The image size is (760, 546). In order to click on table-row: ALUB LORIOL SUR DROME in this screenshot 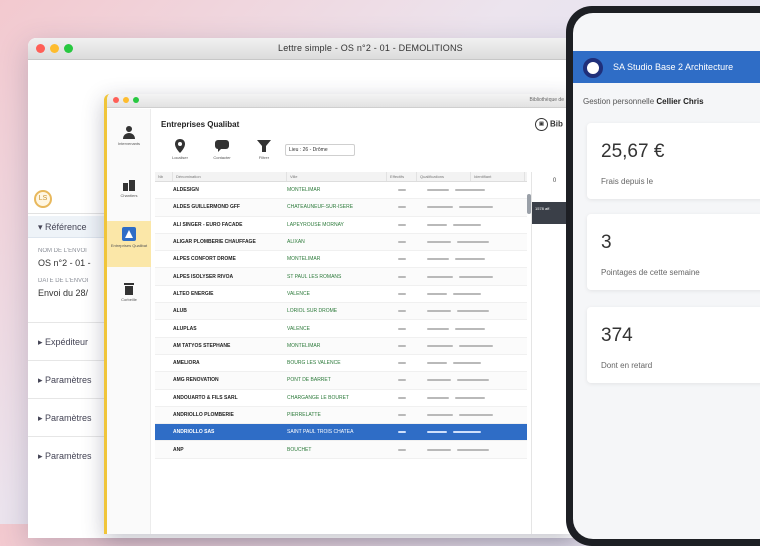, I will do `click(341, 312)`.